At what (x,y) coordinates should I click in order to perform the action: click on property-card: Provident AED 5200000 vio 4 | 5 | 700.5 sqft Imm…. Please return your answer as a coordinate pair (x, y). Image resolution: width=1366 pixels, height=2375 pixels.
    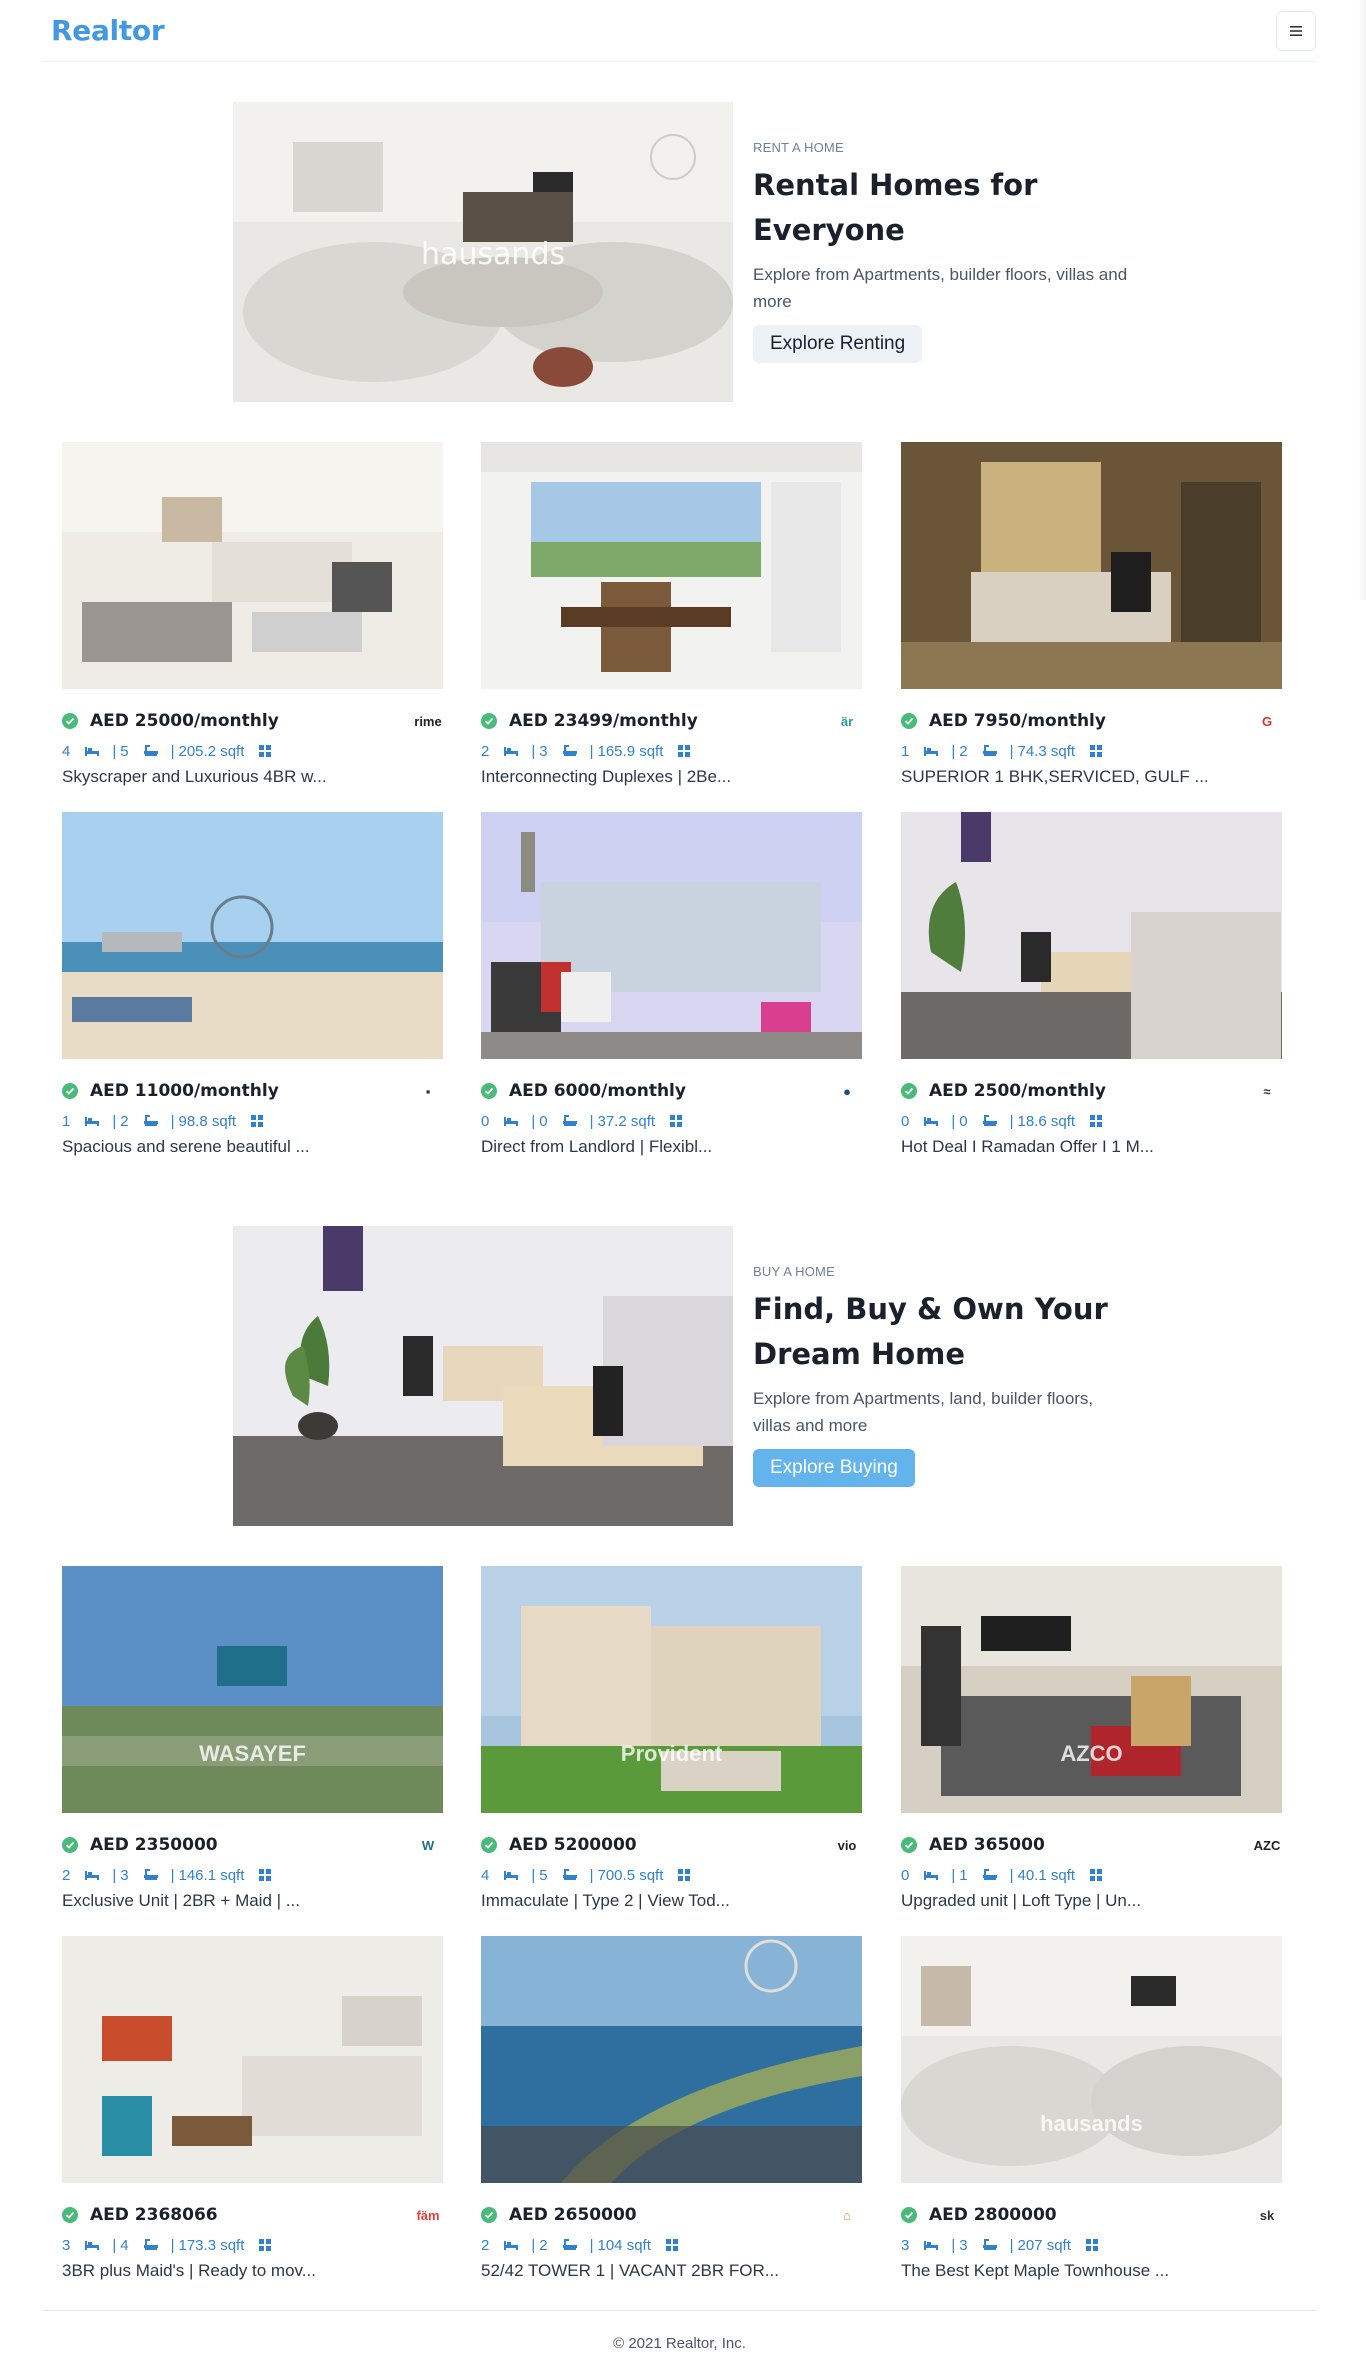
    Looking at the image, I should click on (671, 1752).